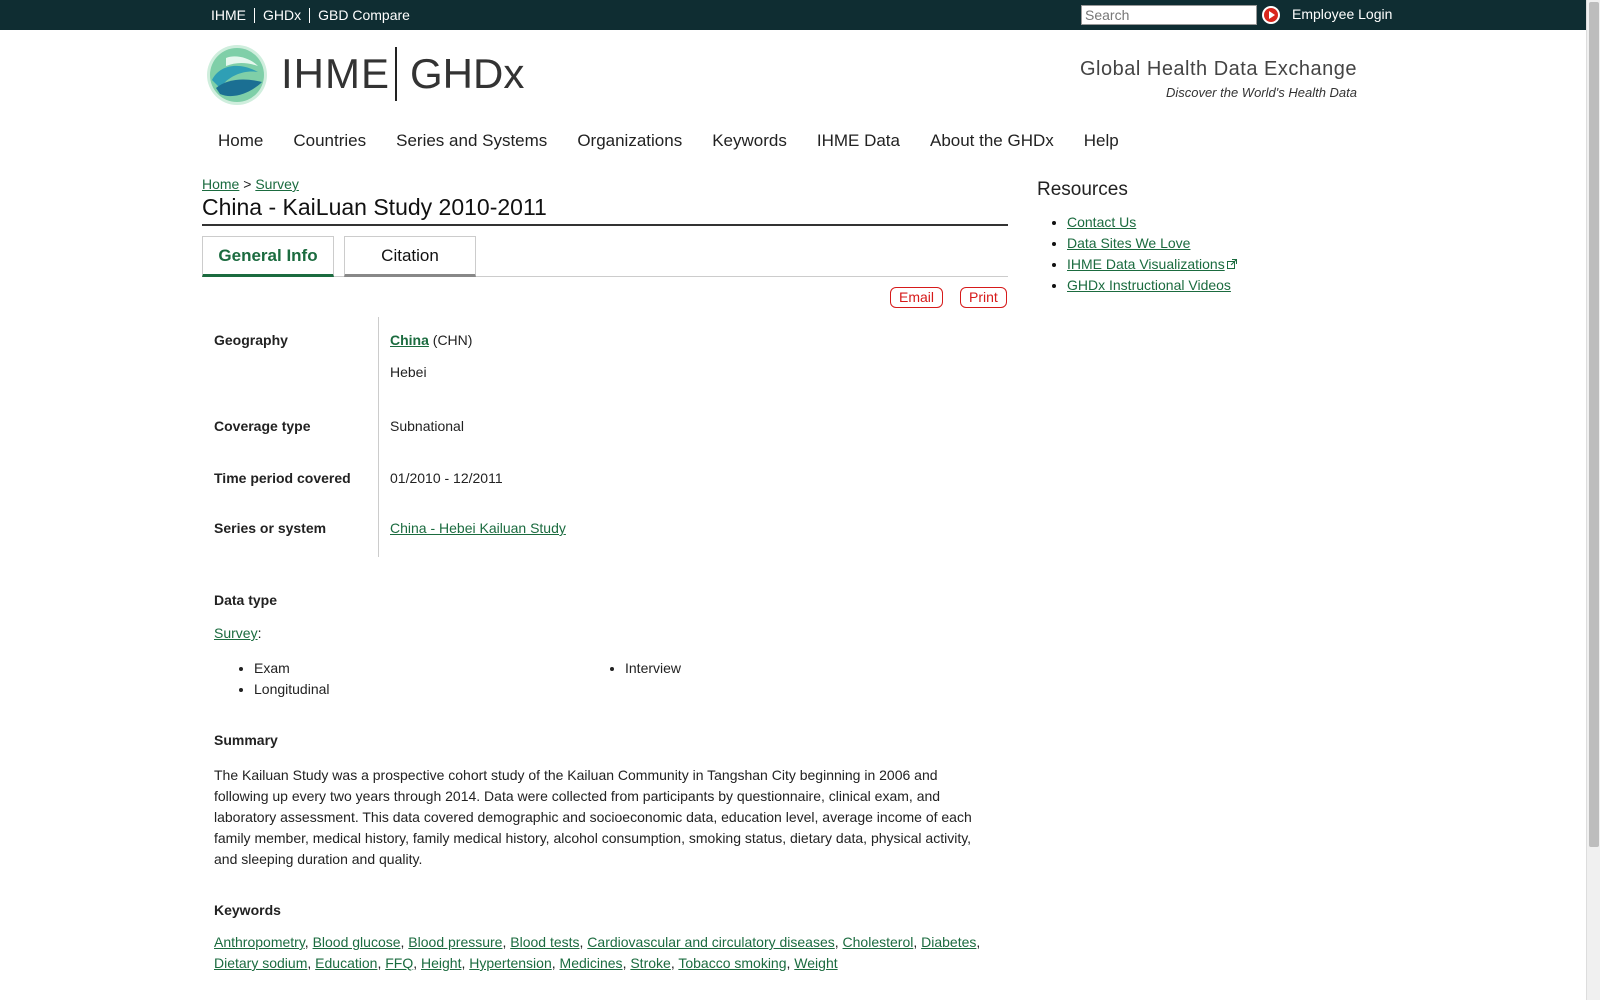 This screenshot has height=1000, width=1600. Describe the element at coordinates (246, 600) in the screenshot. I see `data-type-heading: Data type` at that location.